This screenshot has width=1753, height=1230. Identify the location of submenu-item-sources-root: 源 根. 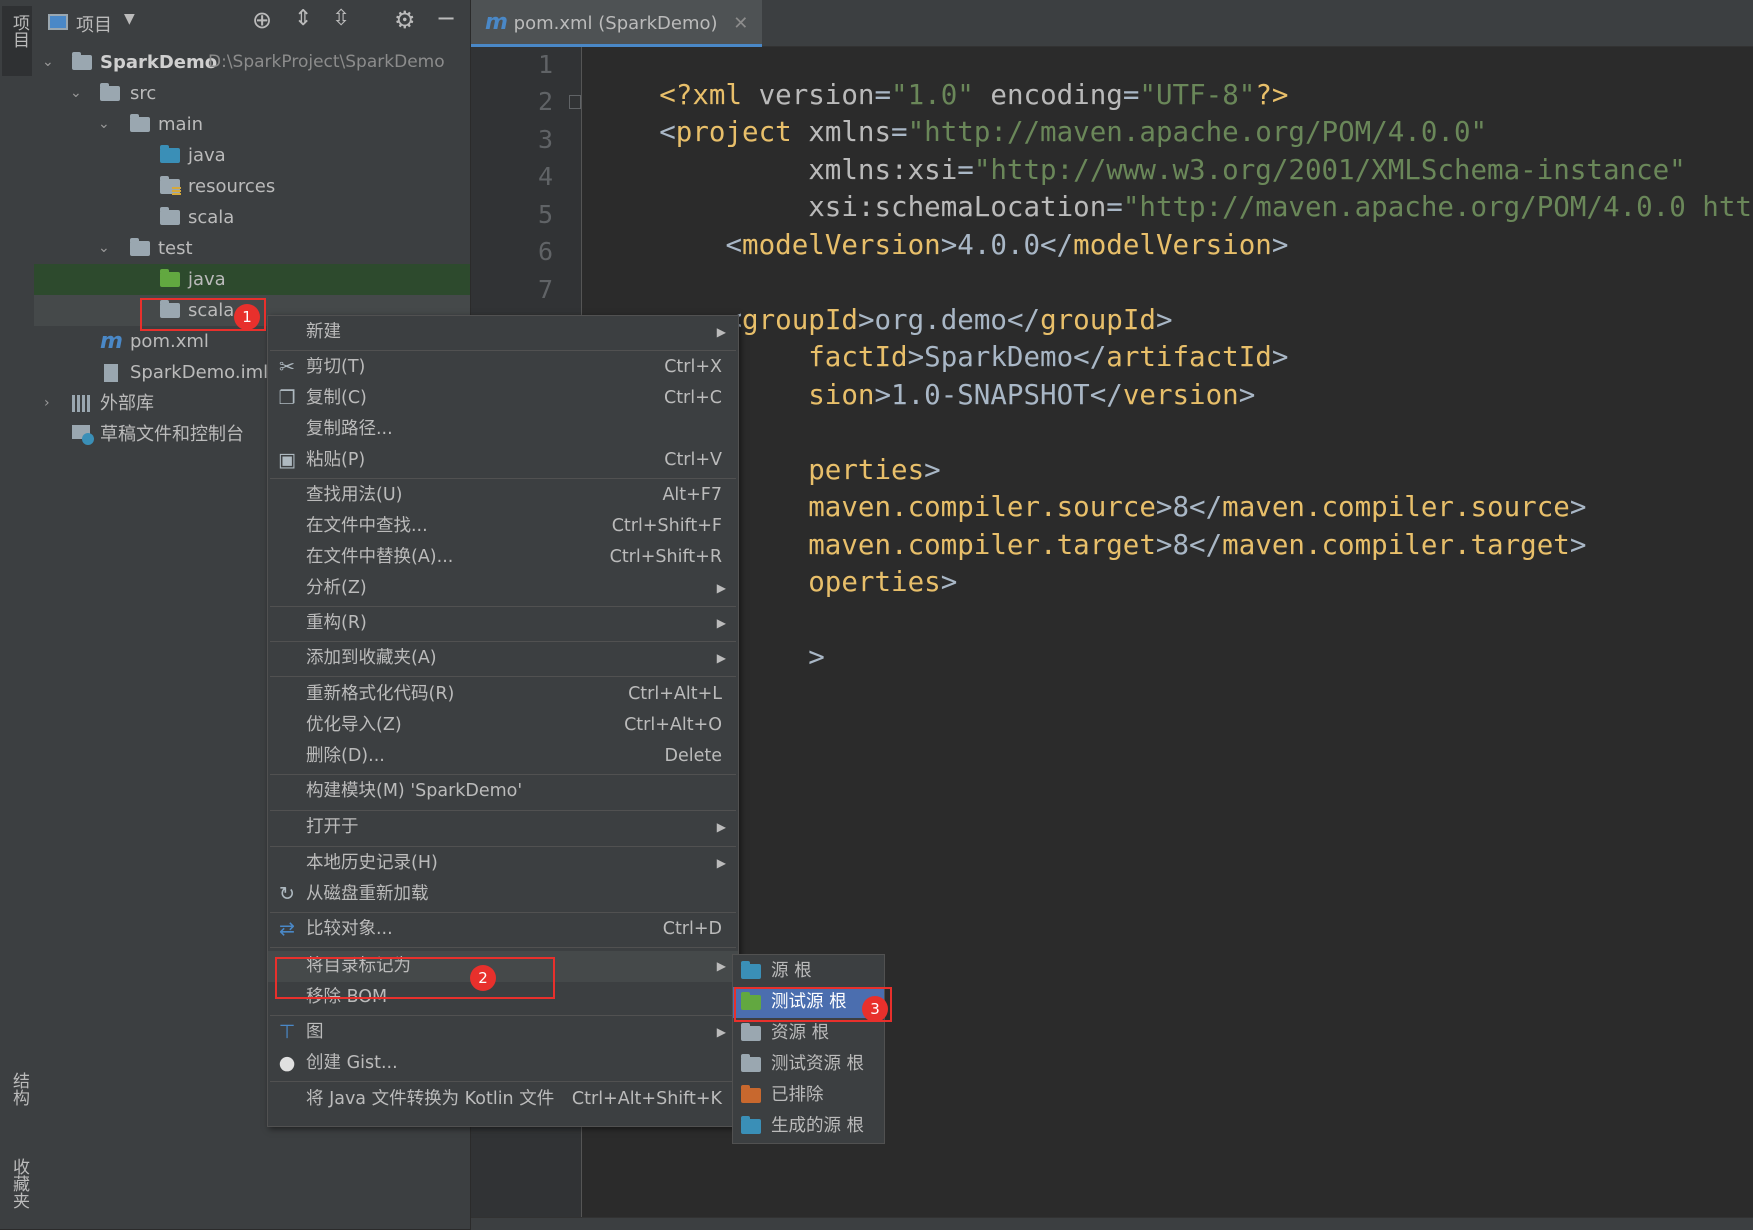
(808, 971).